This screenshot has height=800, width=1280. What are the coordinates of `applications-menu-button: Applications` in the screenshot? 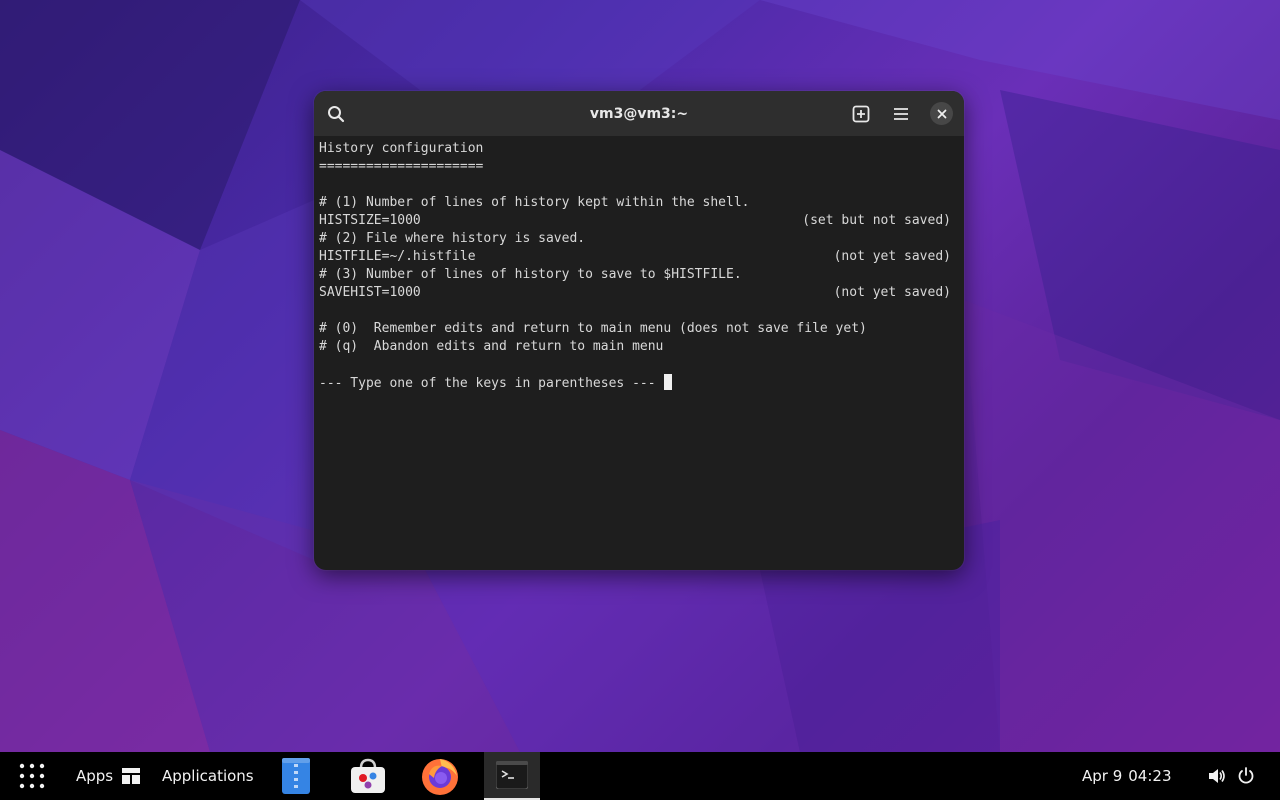 It's located at (208, 776).